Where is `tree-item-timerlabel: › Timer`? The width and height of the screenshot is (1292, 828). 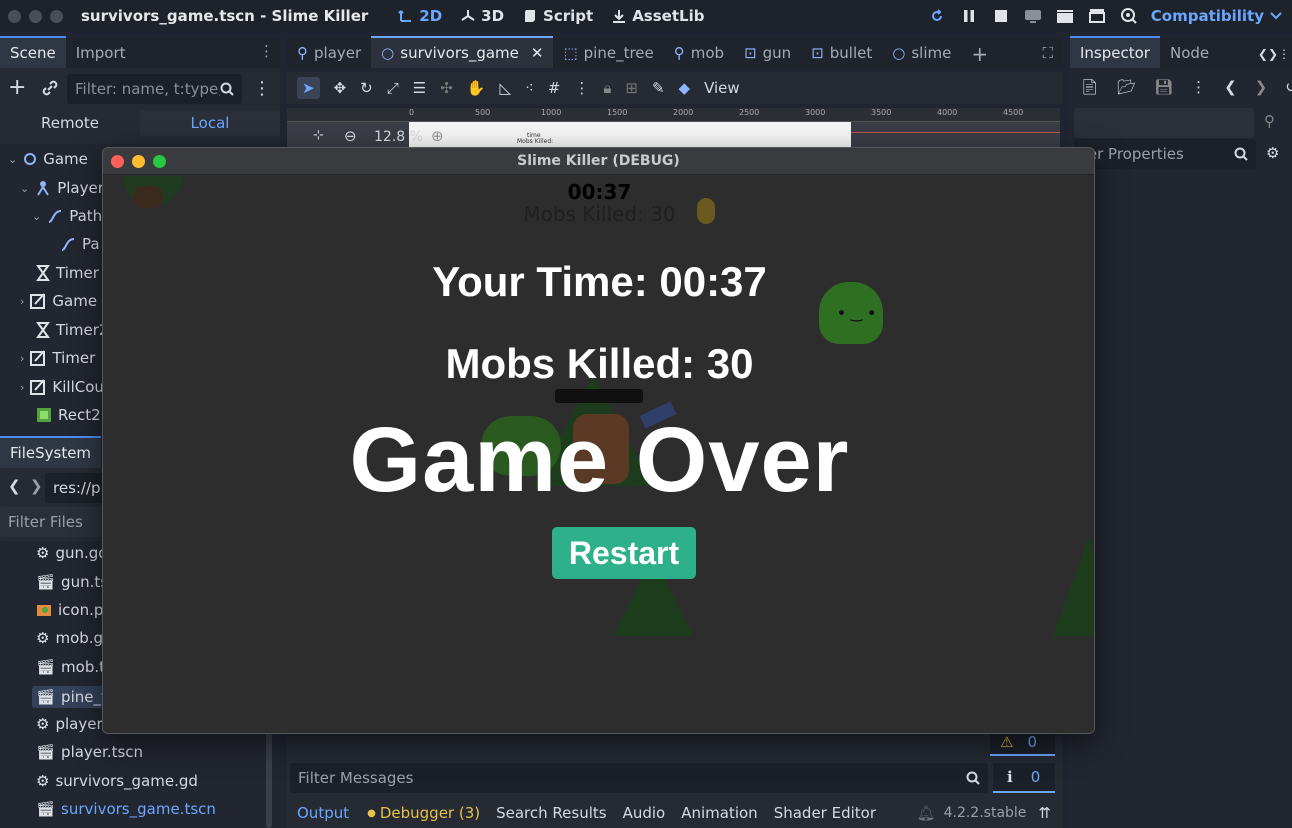
tree-item-timerlabel: › Timer is located at coordinates (57, 358).